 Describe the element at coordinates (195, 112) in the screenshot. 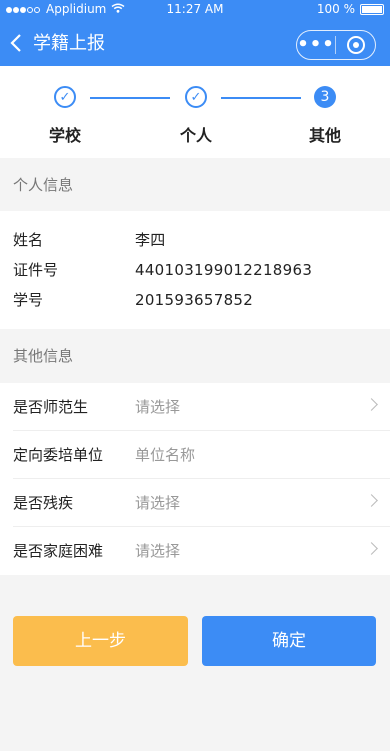

I see `step-progress: ✓ ✓ 3 学校 个人 其他` at that location.